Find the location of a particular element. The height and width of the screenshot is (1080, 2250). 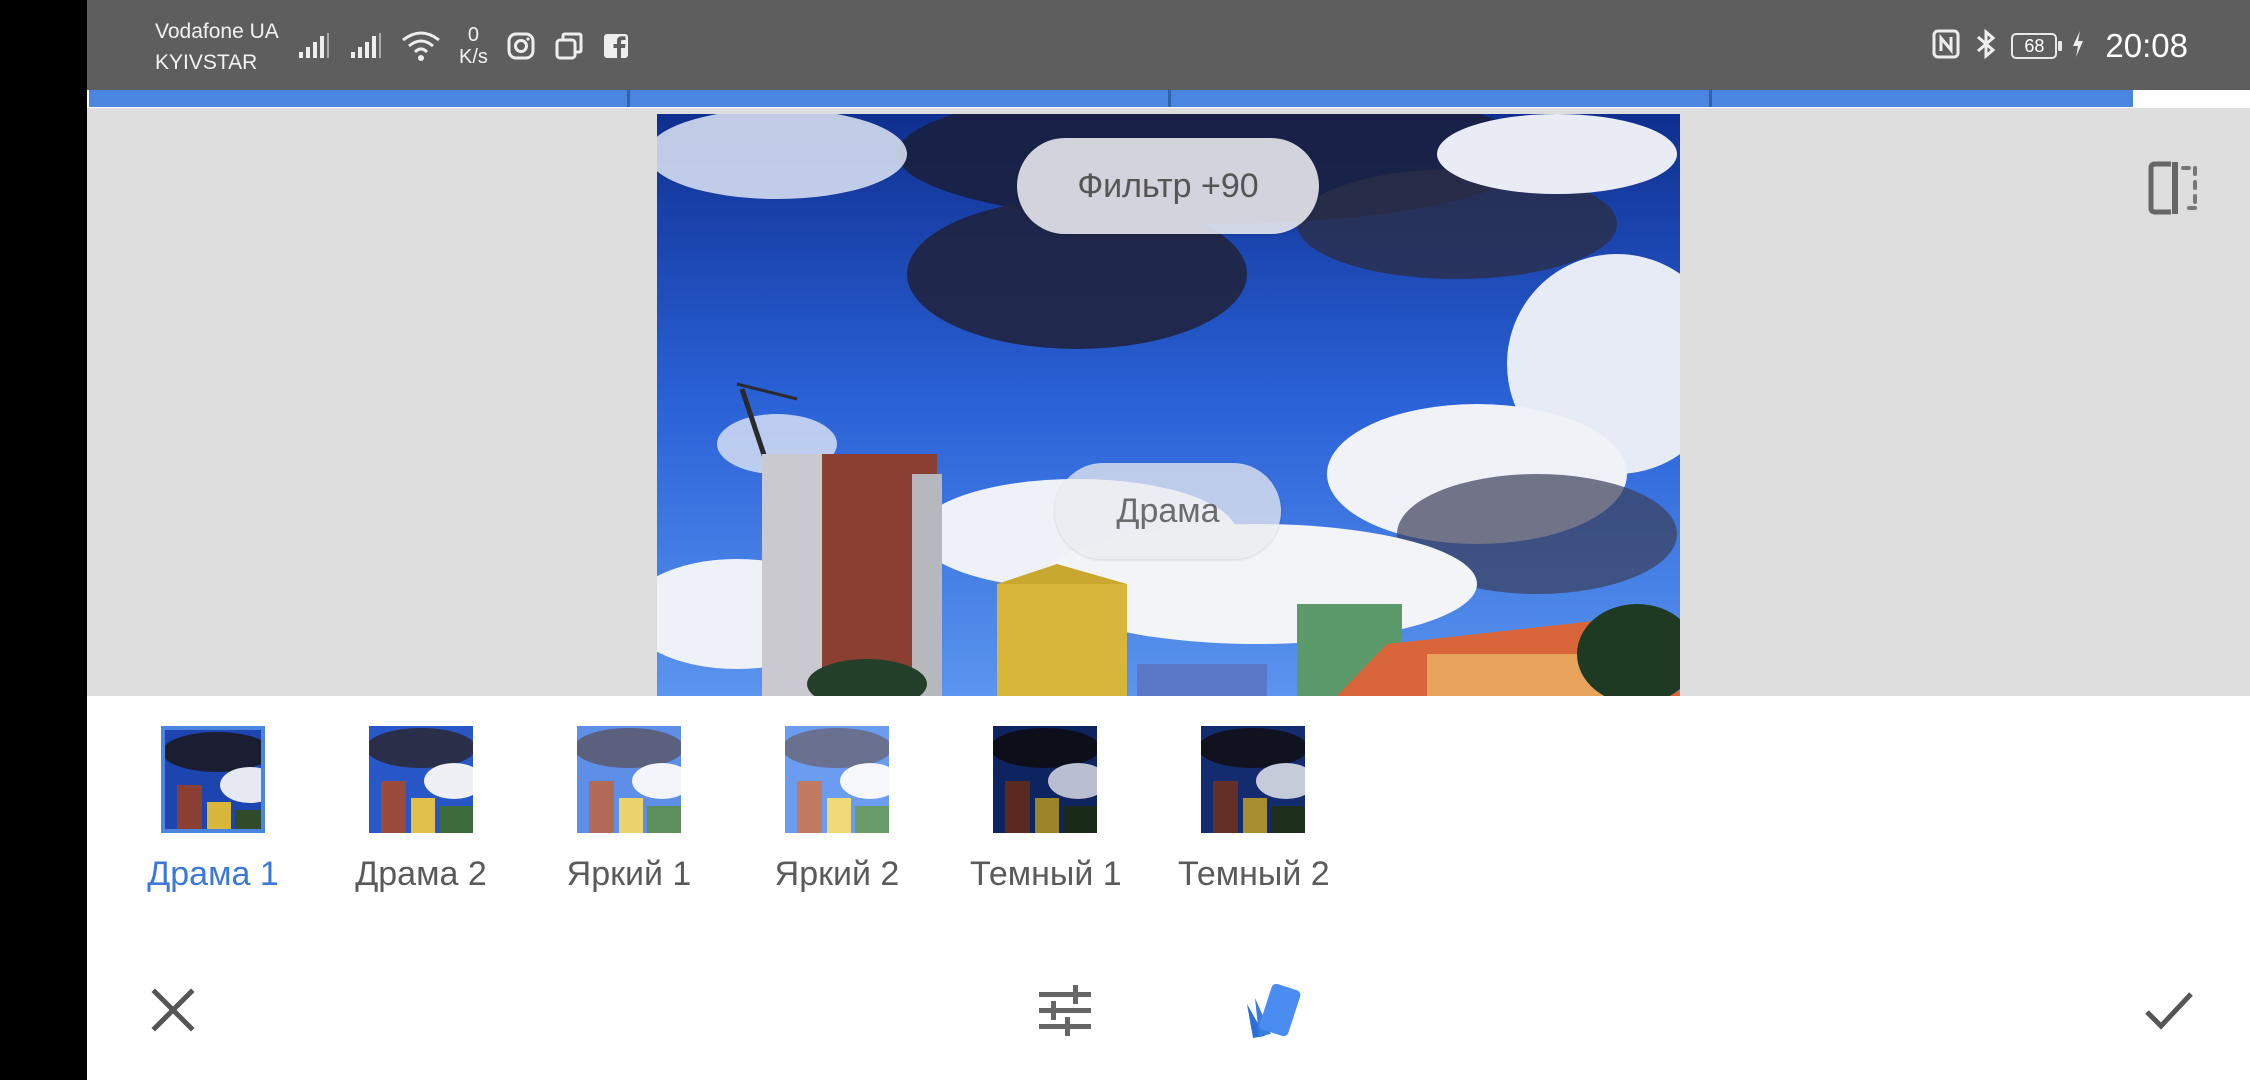

status-bar: Vodafone UA KYIVSTAR 0 K/s 68 20:08 is located at coordinates (1168, 45).